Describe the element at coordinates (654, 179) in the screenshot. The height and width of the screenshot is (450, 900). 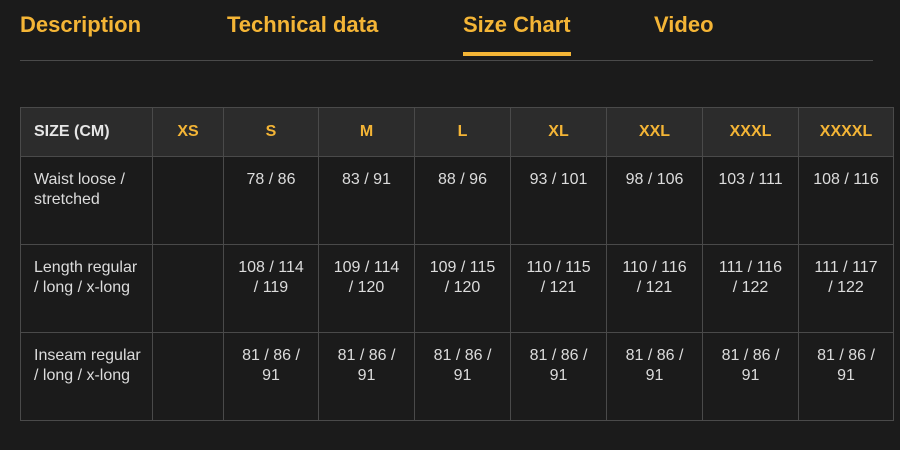
I see `cell-value: 98 / 106` at that location.